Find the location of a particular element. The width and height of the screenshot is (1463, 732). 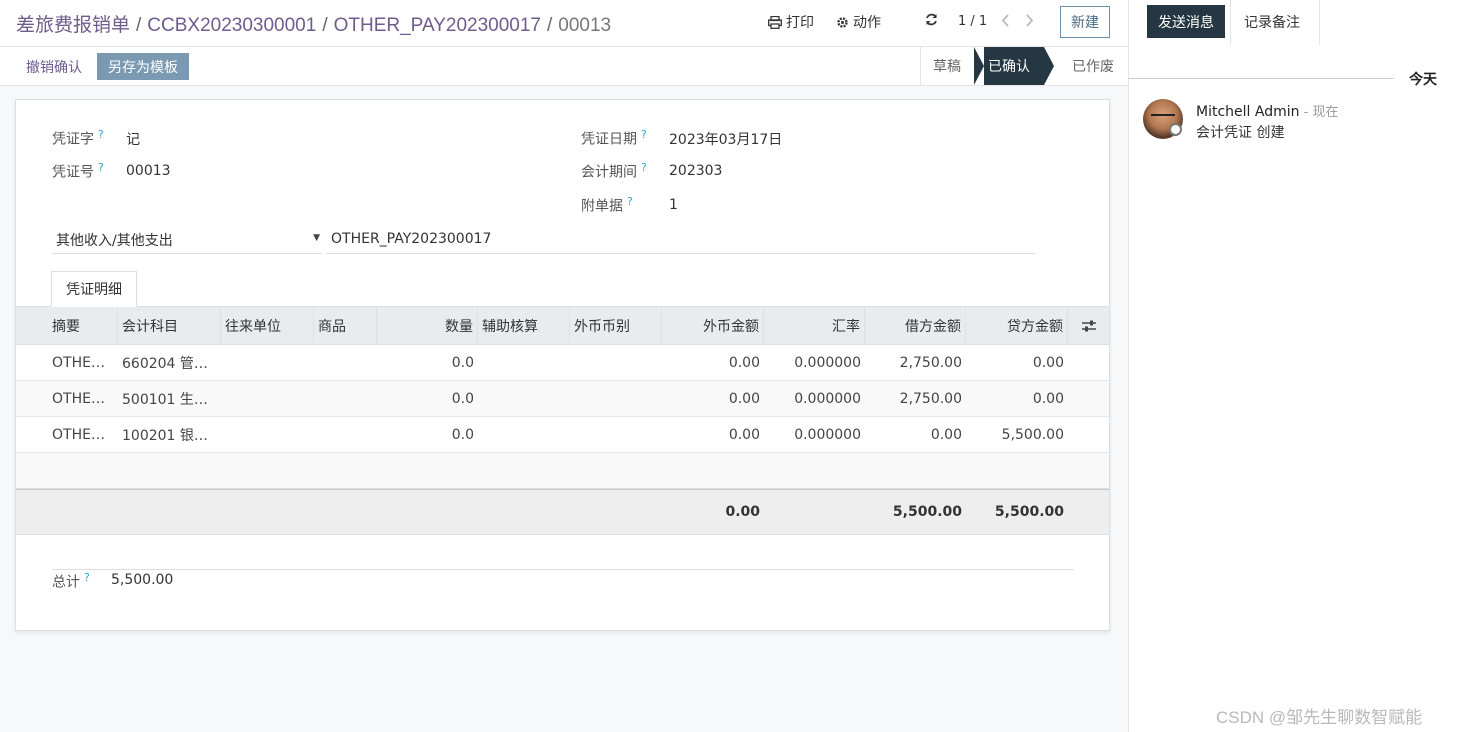

type-select: 其他收入/其他支出 ▼ is located at coordinates (187, 239).